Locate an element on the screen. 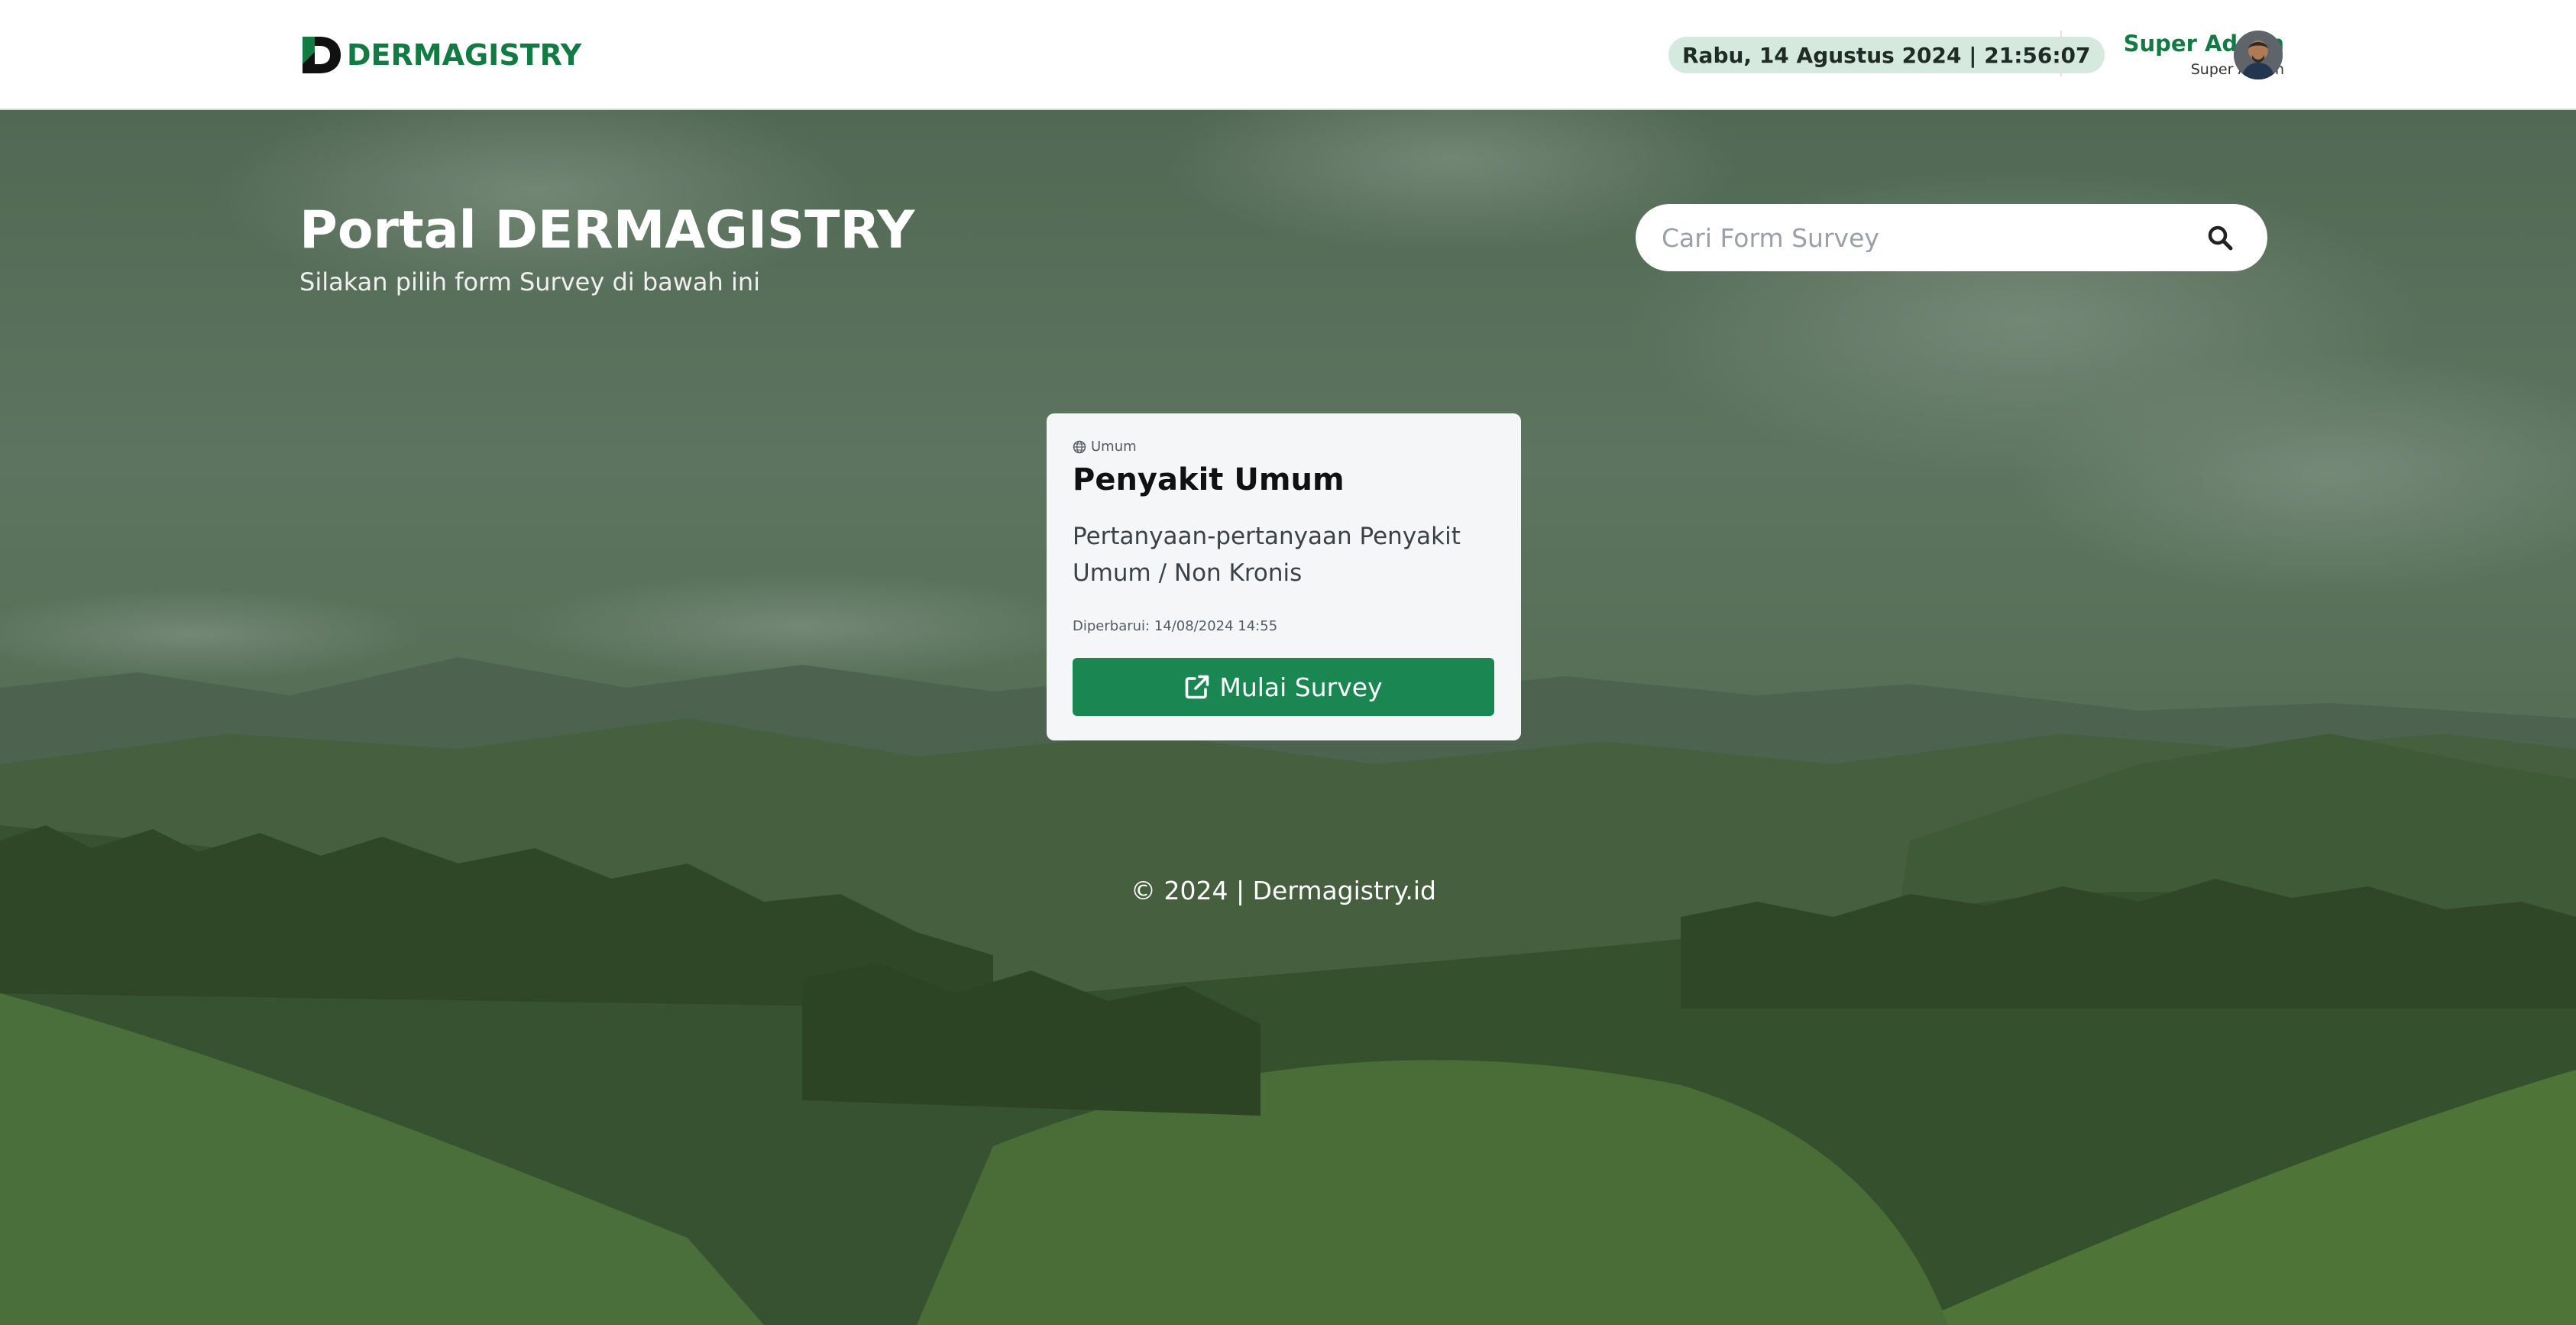  card-updated: Diperbarui: 14/08/2024 14:55 is located at coordinates (1175, 626).